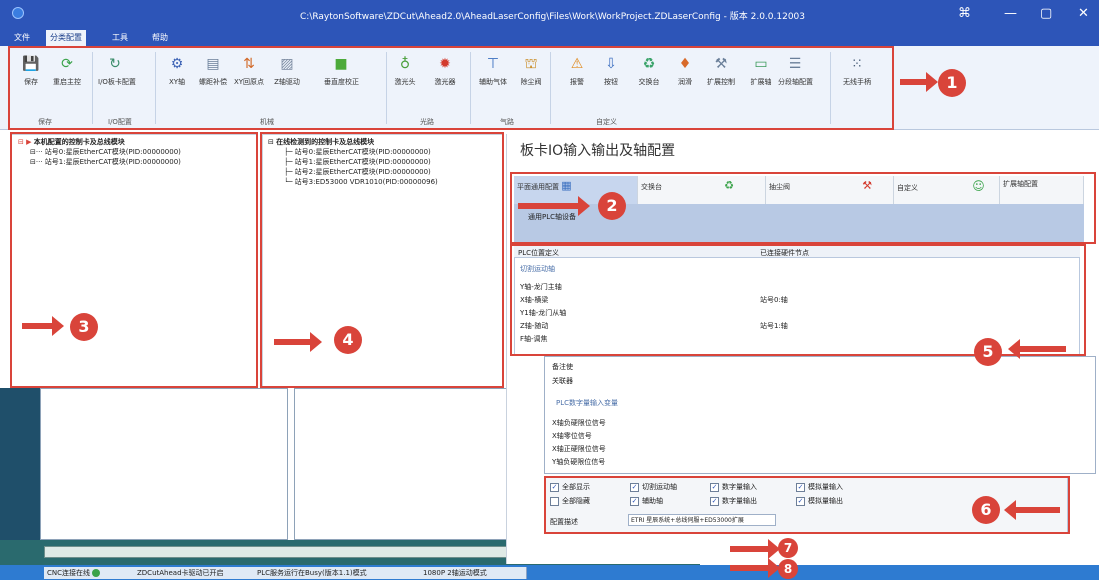 The height and width of the screenshot is (580, 1099). I want to click on status-mode: 1080P 2轴运动模式, so click(473, 573).